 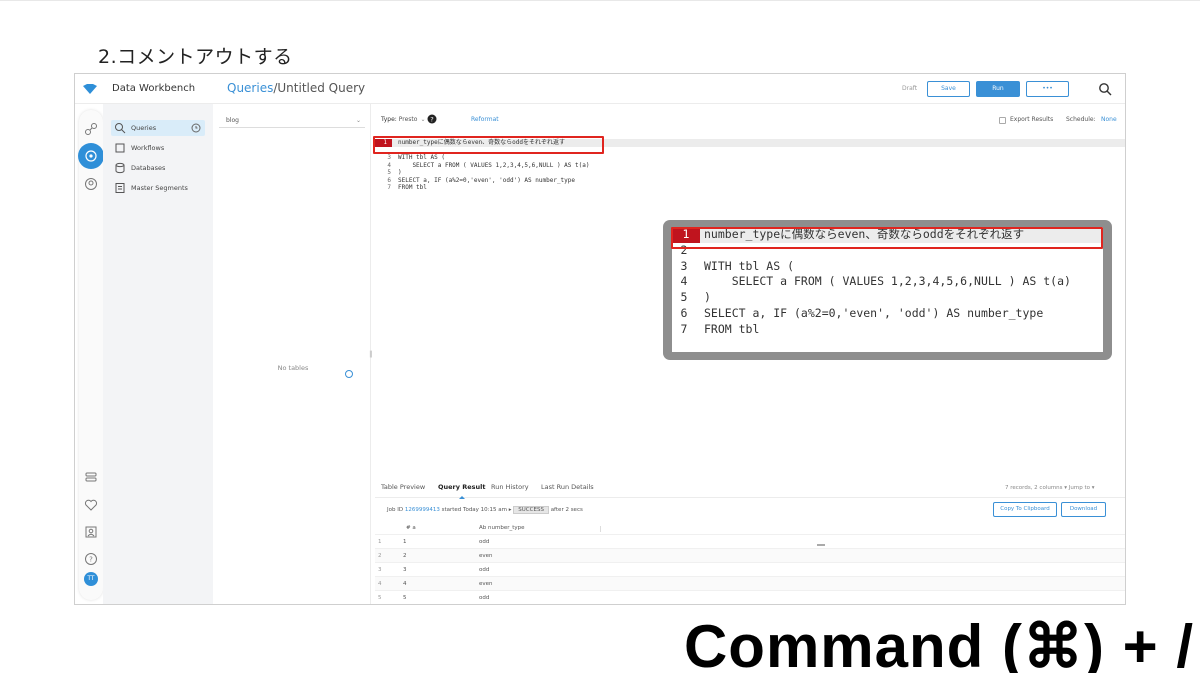 I want to click on cell-a: 1, so click(x=405, y=542).